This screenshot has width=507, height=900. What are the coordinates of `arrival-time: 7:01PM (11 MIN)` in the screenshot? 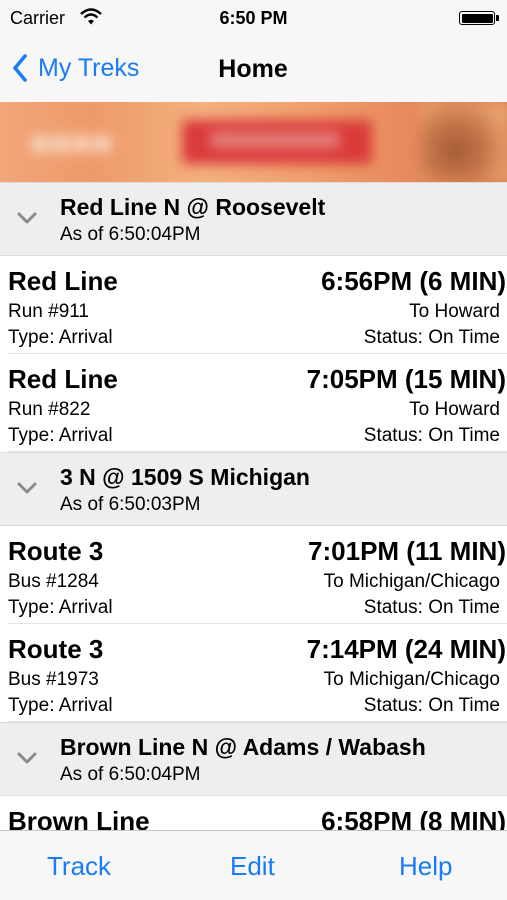 It's located at (407, 551).